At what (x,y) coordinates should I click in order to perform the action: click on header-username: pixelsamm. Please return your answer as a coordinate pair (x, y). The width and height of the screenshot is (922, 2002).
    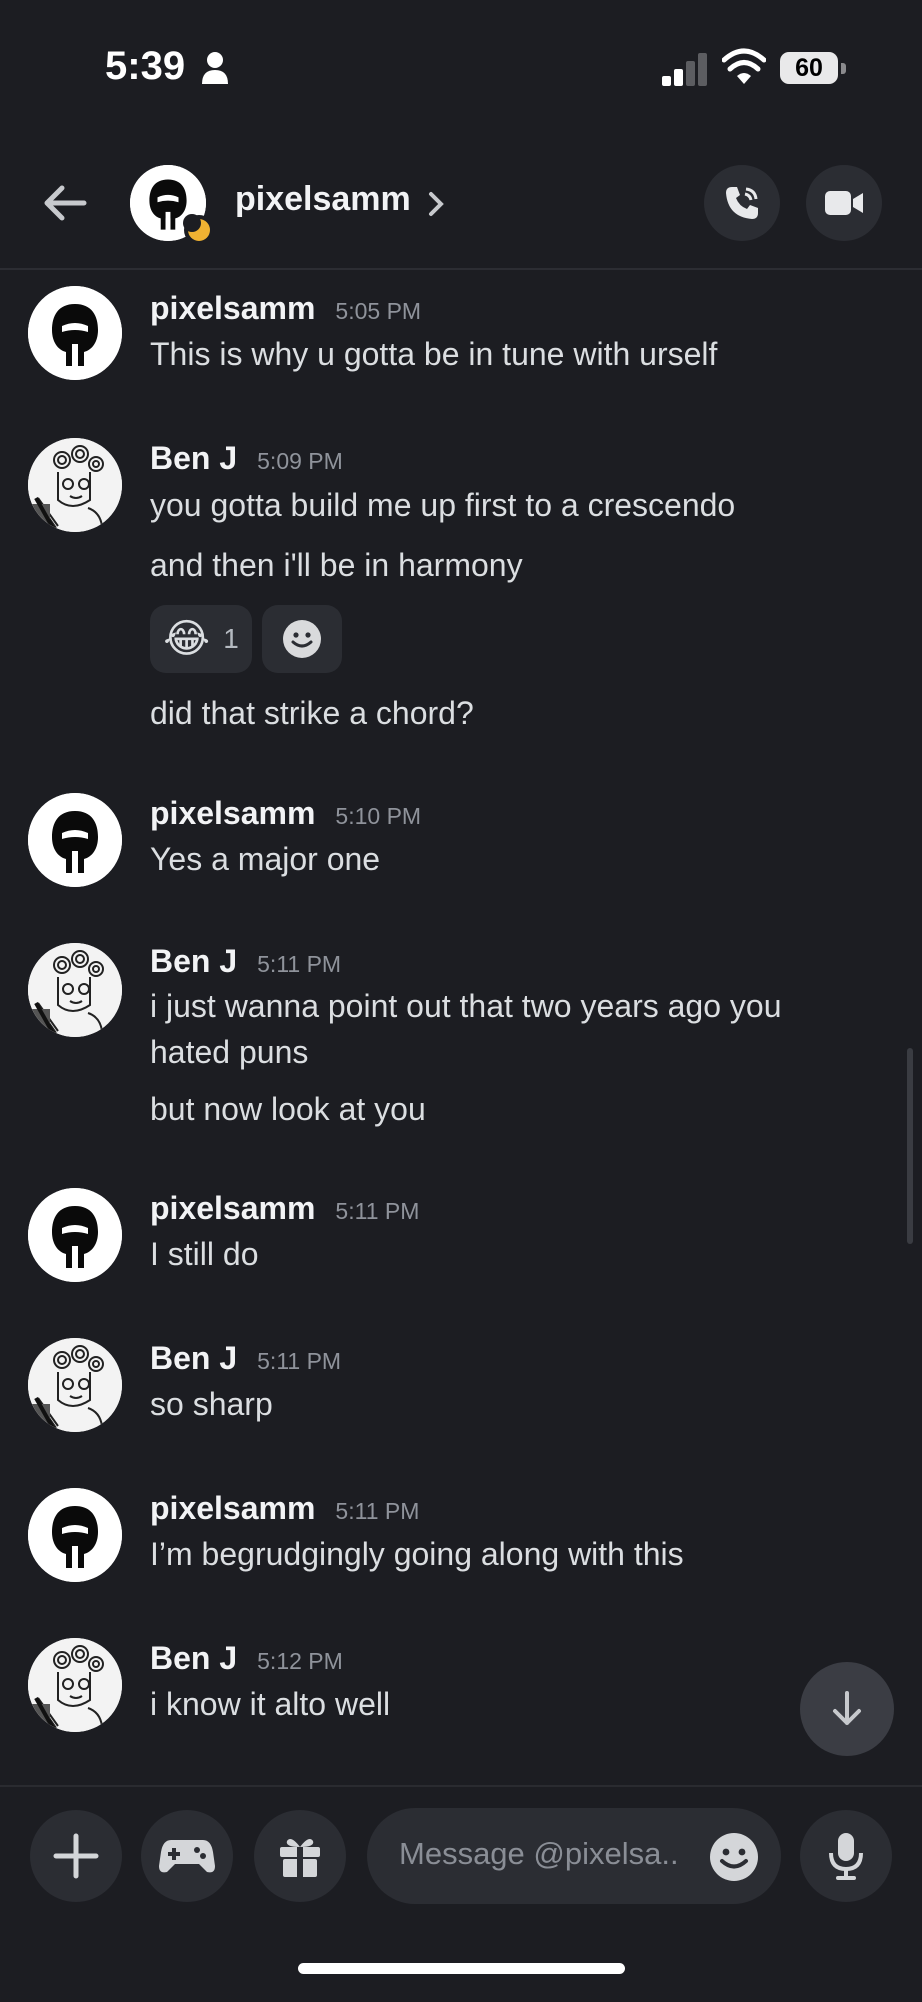
    Looking at the image, I should click on (323, 199).